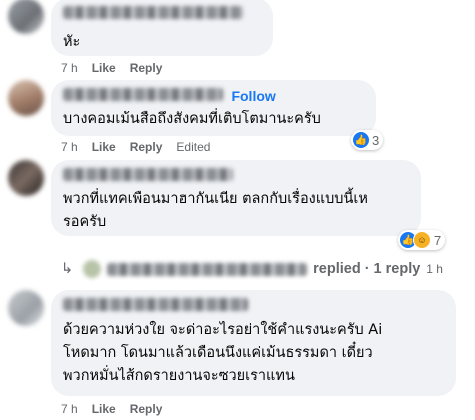  I want to click on reply-count: 1 reply, so click(397, 269).